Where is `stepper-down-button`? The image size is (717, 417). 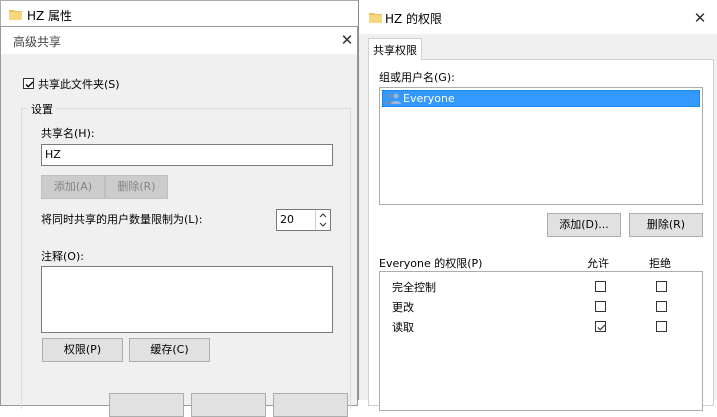
stepper-down-button is located at coordinates (322, 225).